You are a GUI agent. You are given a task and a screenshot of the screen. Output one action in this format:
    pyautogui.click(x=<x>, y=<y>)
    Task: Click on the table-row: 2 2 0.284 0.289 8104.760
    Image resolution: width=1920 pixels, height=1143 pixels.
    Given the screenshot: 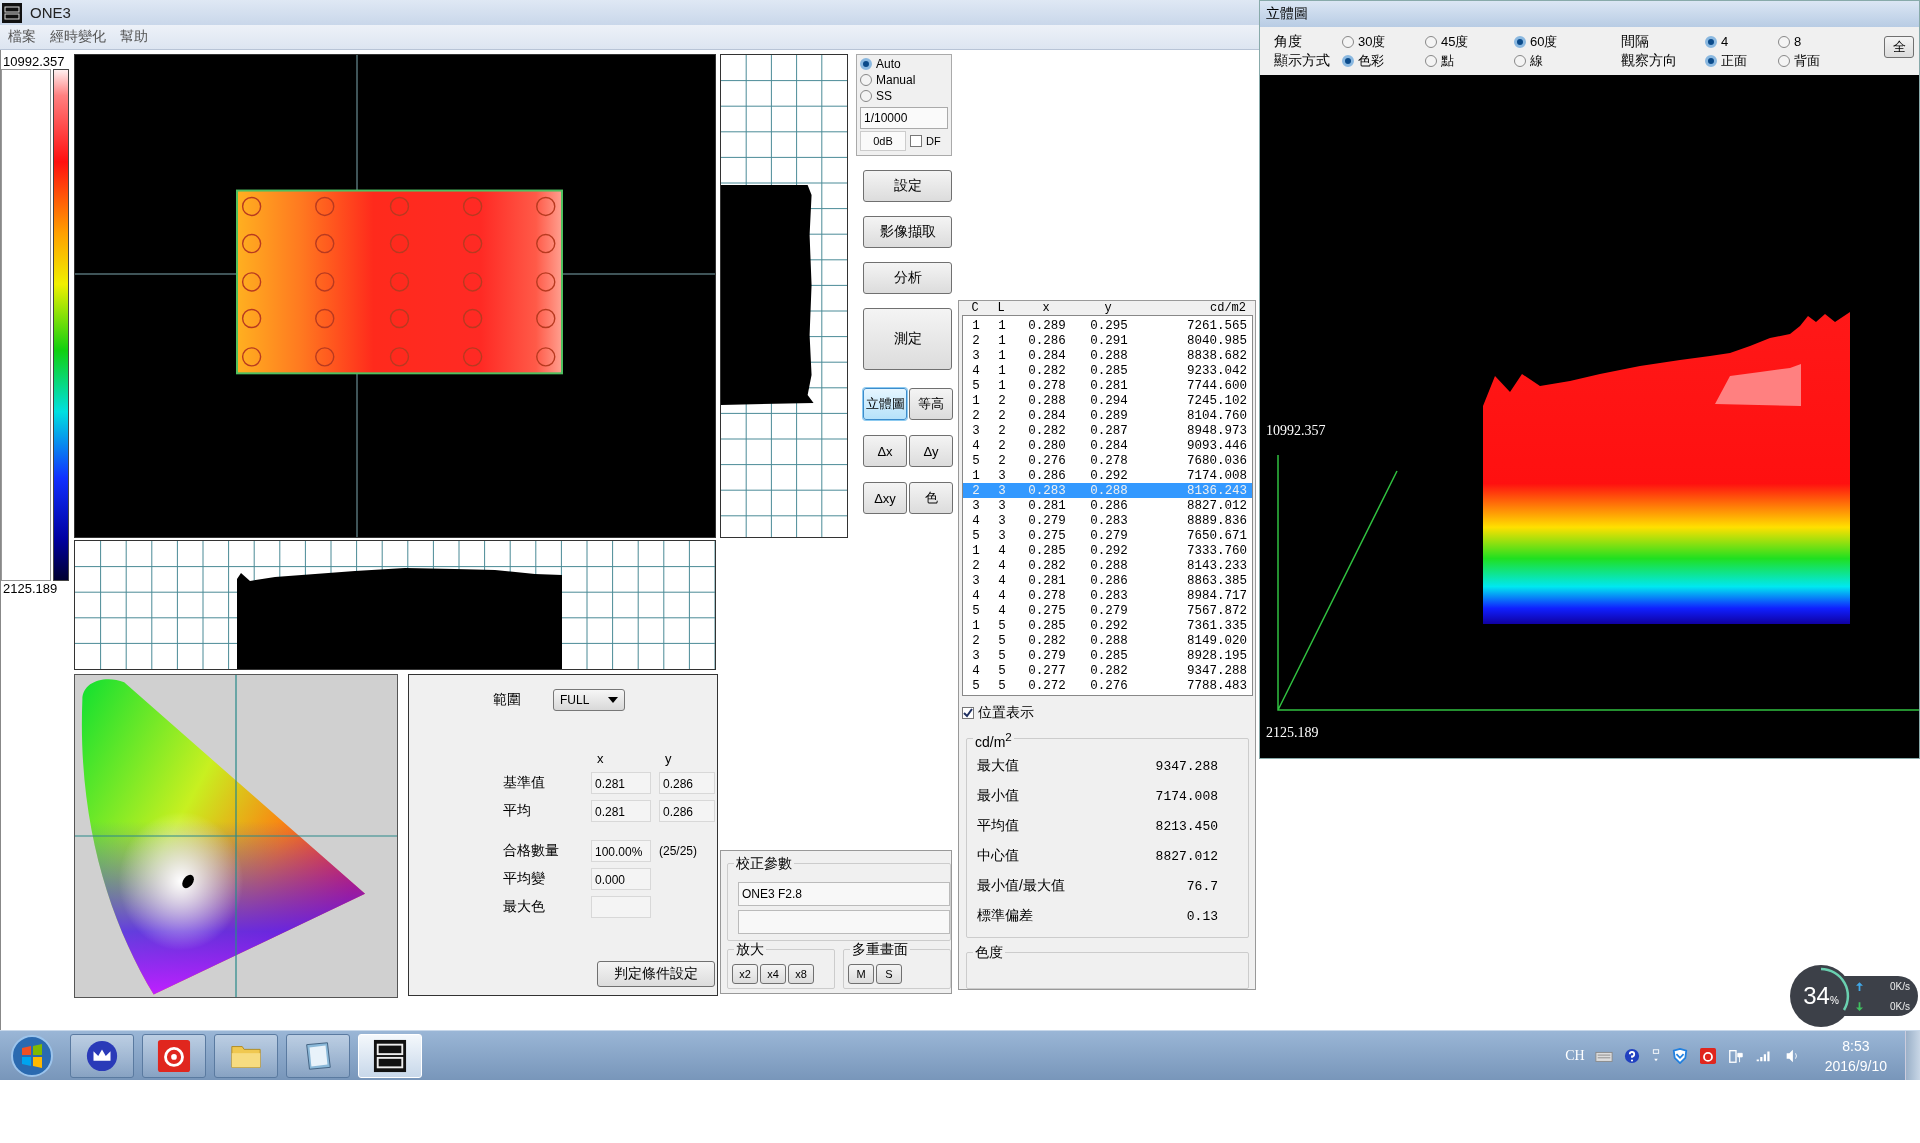 What is the action you would take?
    pyautogui.click(x=1107, y=415)
    